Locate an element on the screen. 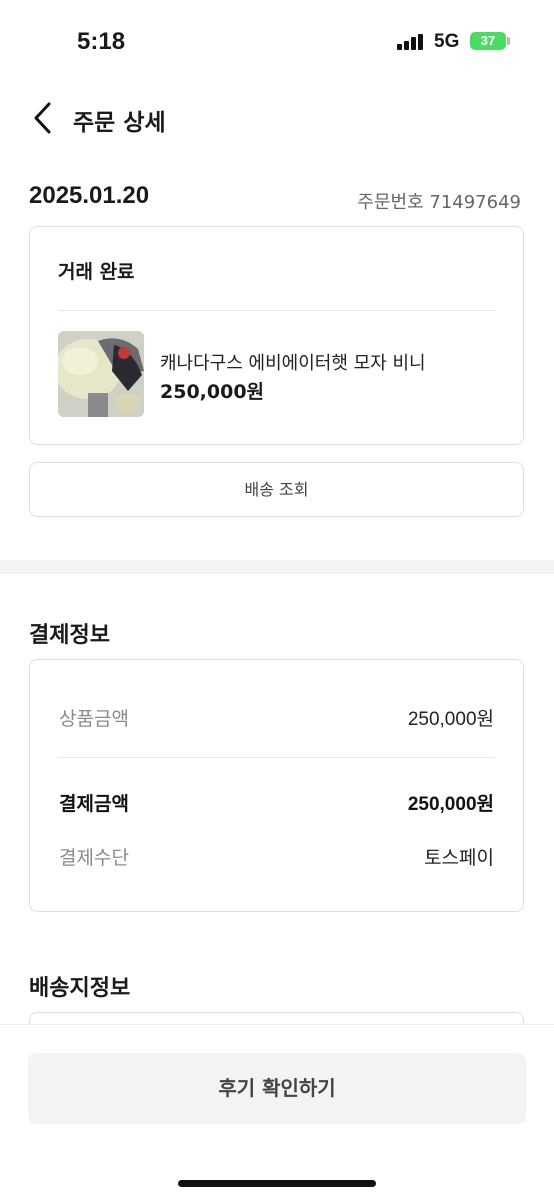 The width and height of the screenshot is (554, 1201). product-thumbnail is located at coordinates (101, 374).